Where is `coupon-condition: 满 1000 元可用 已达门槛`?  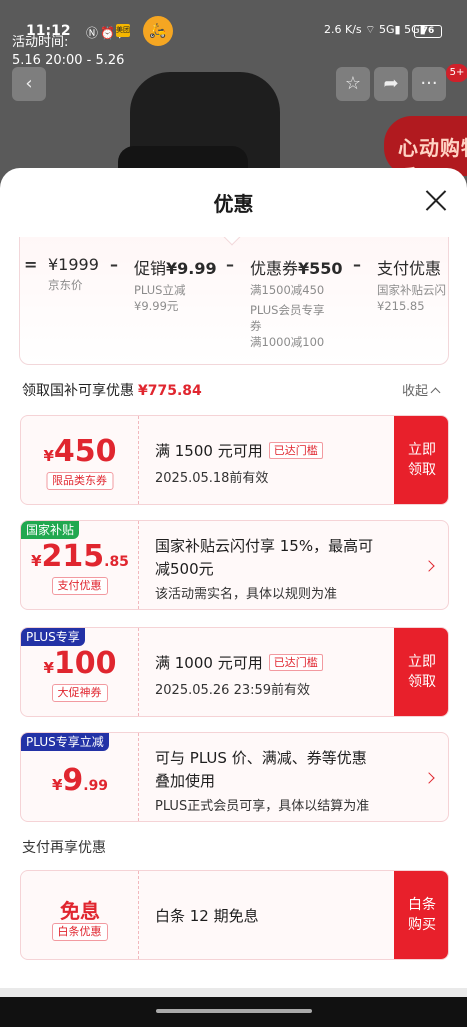
coupon-condition: 满 1000 元可用 已达门槛 is located at coordinates (239, 662).